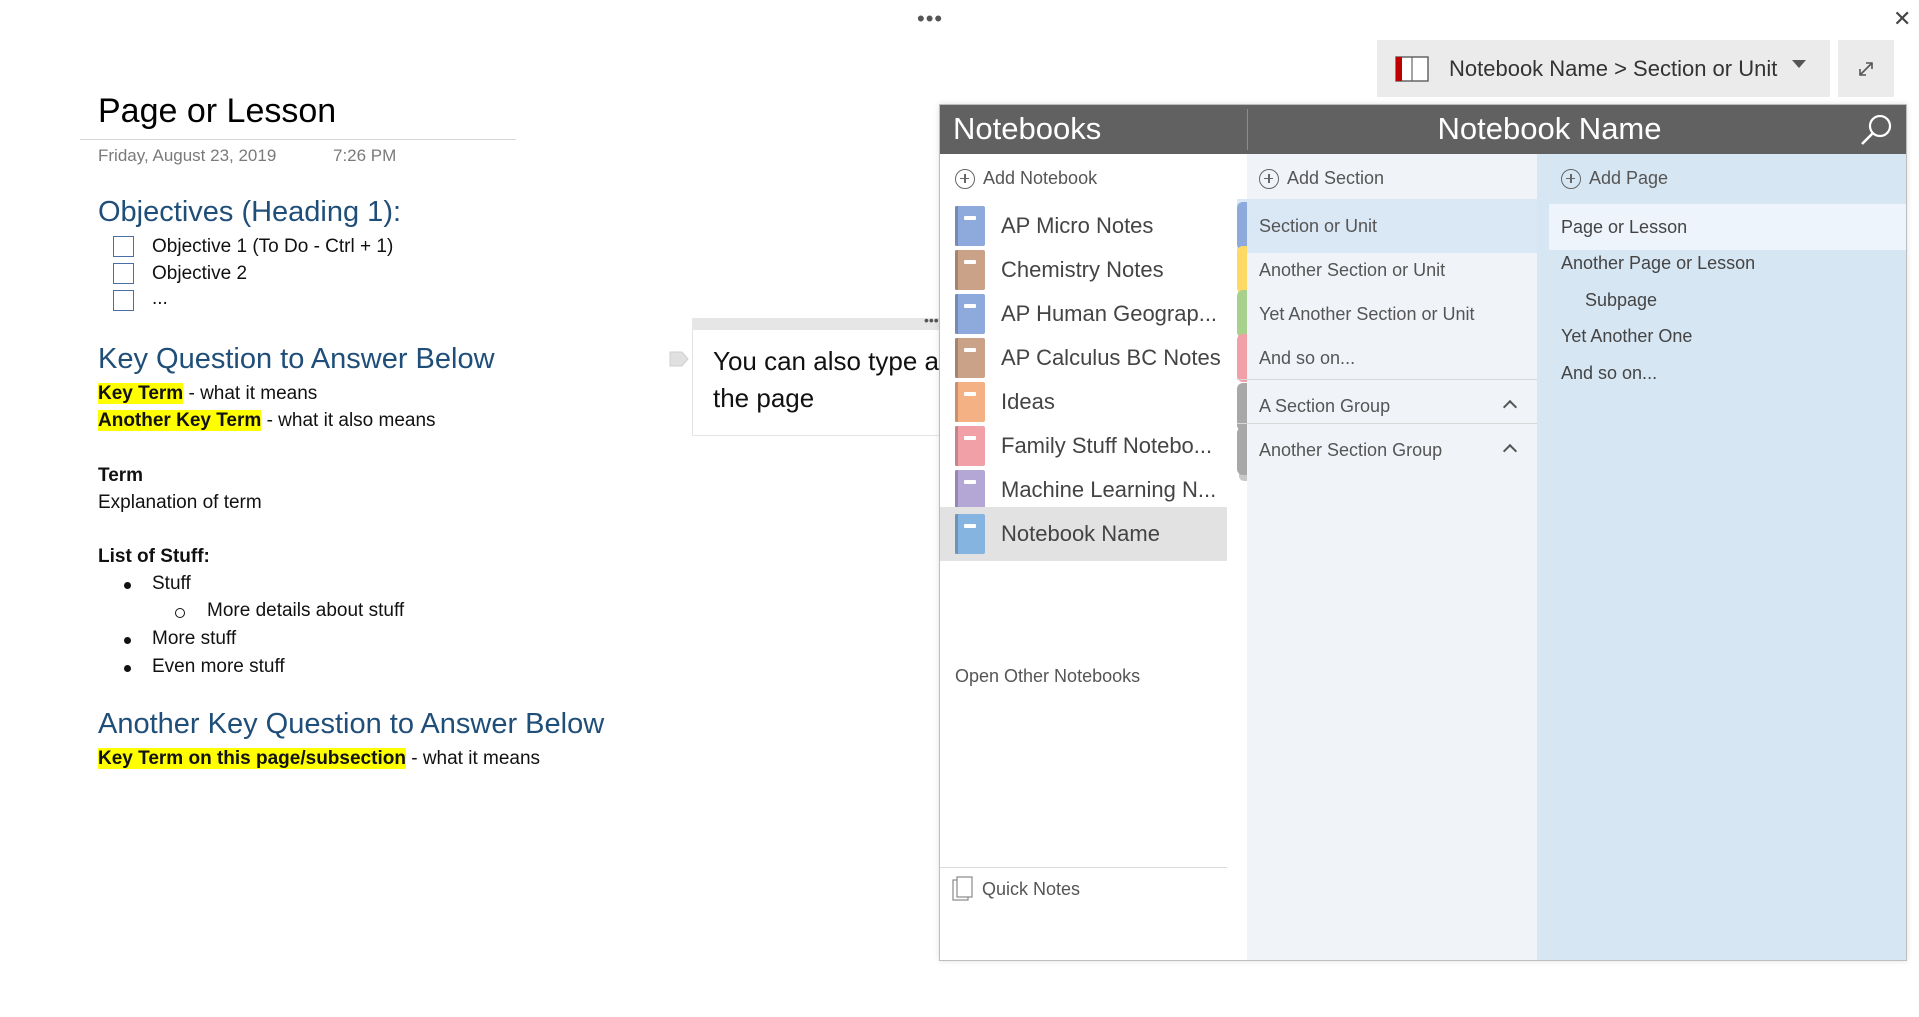 The height and width of the screenshot is (1017, 1919). Describe the element at coordinates (305, 611) in the screenshot. I see `list-item: More details about stuff` at that location.